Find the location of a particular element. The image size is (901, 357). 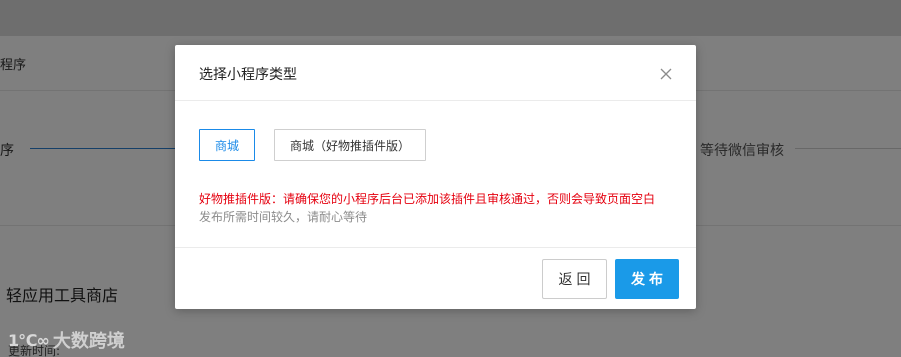

dialog-title: 选择小程序类型 is located at coordinates (248, 75).